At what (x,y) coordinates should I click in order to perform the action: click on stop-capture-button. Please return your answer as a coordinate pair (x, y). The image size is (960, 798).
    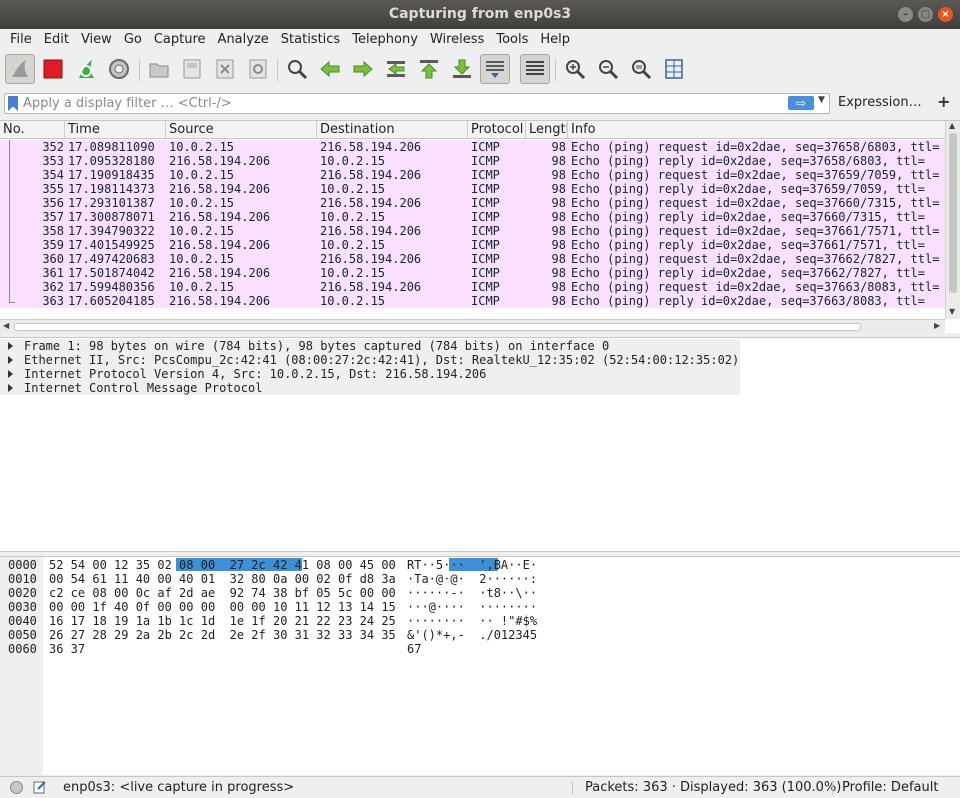
    Looking at the image, I should click on (53, 69).